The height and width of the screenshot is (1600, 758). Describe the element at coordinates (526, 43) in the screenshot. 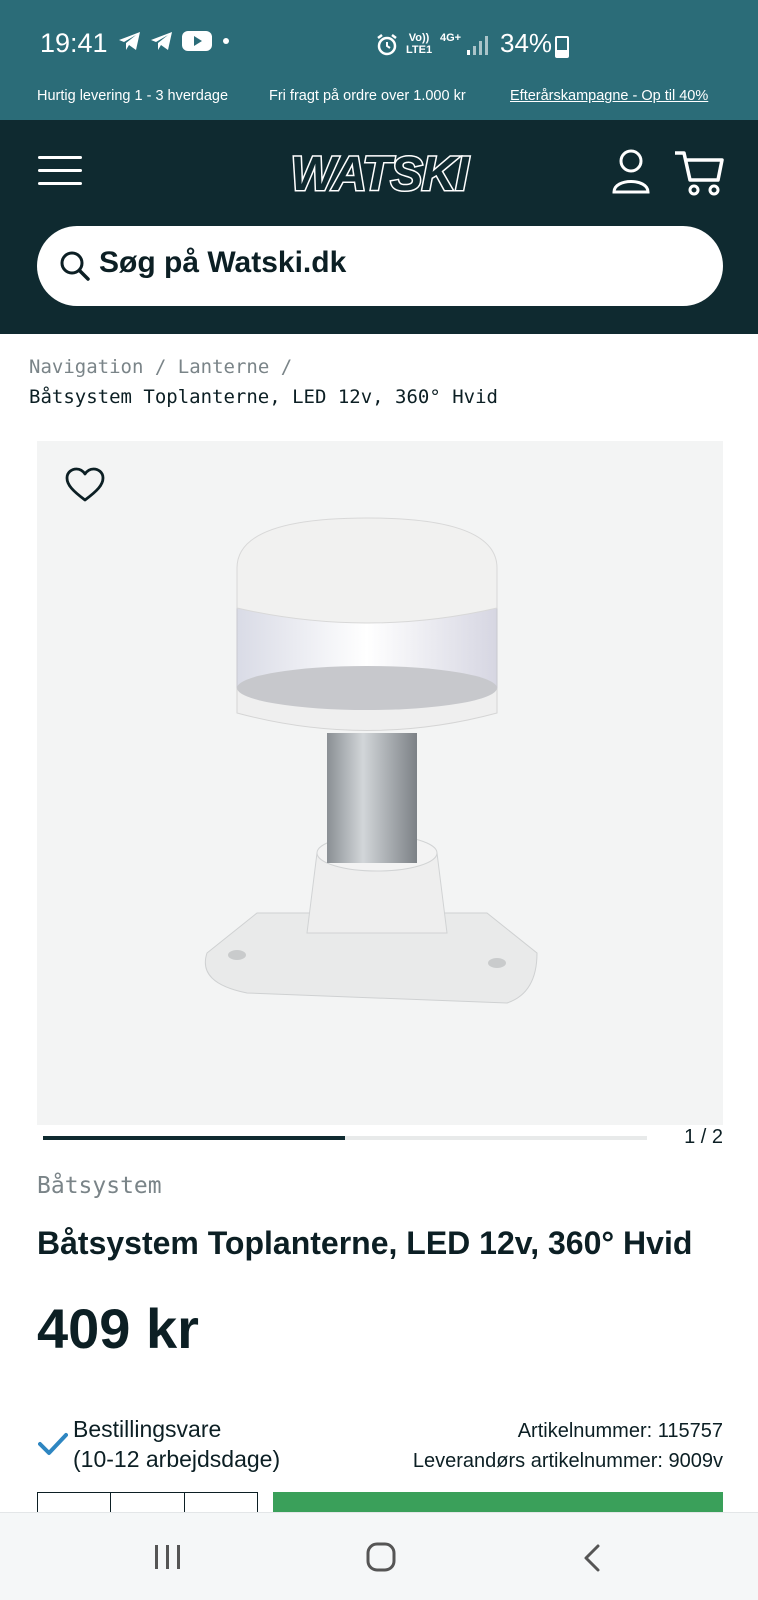

I see `battery-text: 34%` at that location.